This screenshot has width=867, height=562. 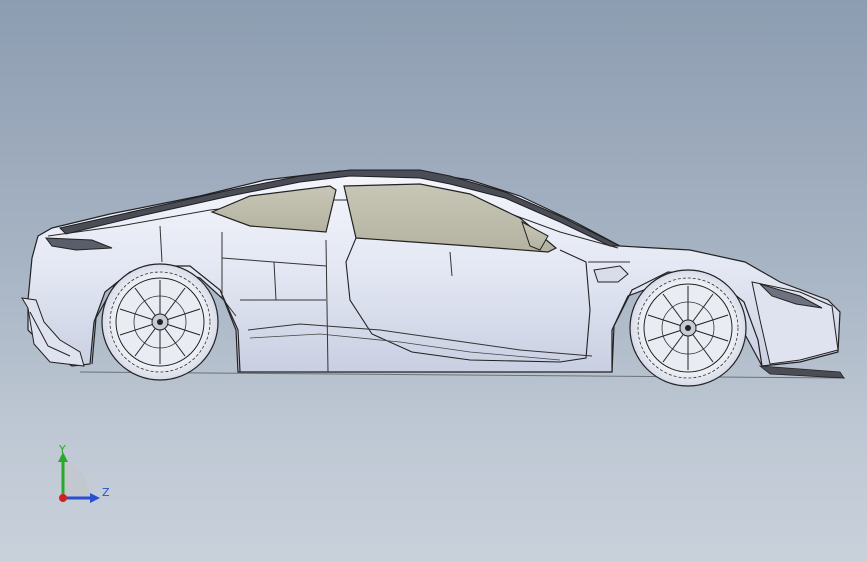 What do you see at coordinates (462, 375) in the screenshot?
I see `car-underbody-line` at bounding box center [462, 375].